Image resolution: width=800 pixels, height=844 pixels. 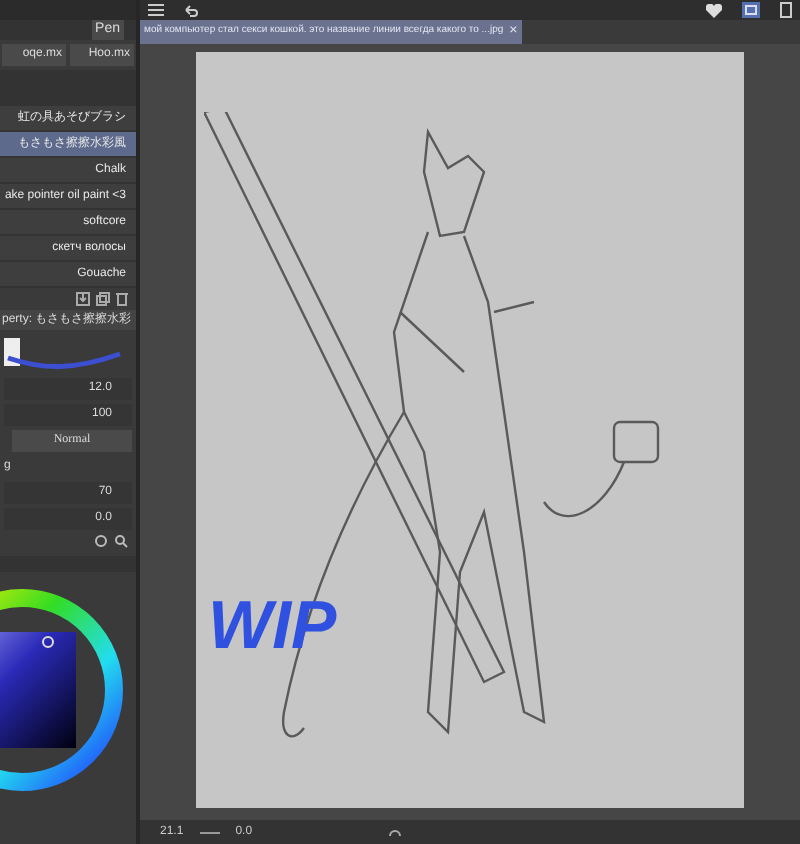 What do you see at coordinates (103, 299) in the screenshot?
I see `copy-icon` at bounding box center [103, 299].